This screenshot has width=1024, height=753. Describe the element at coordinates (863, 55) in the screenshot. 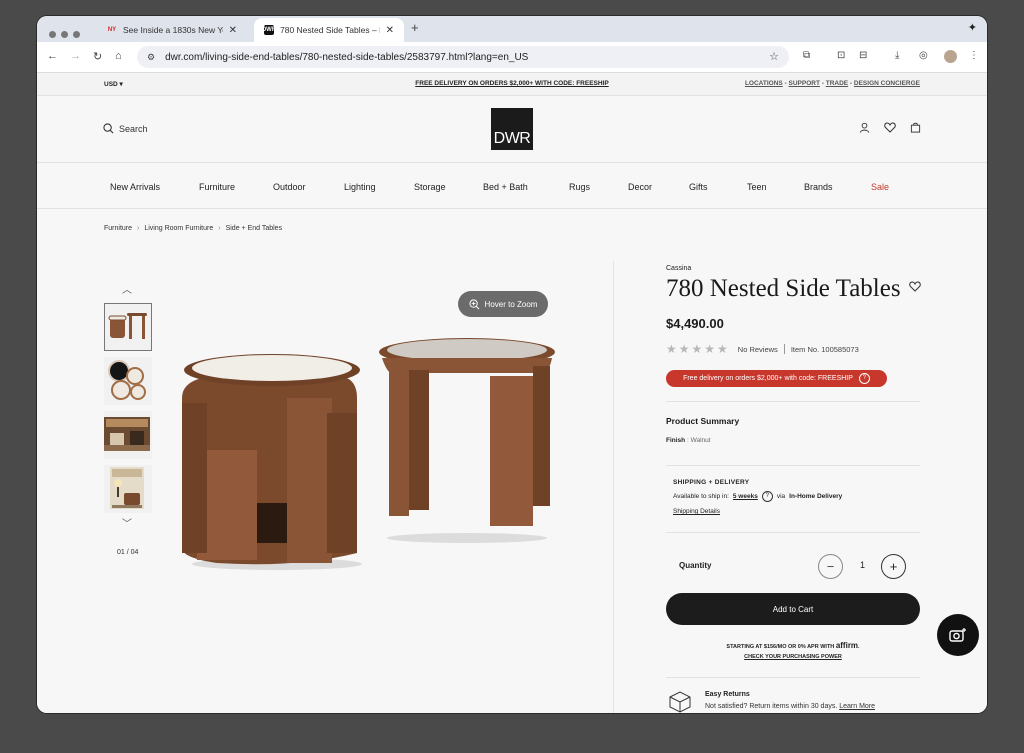

I see `tab-search-icon: ⊟` at that location.